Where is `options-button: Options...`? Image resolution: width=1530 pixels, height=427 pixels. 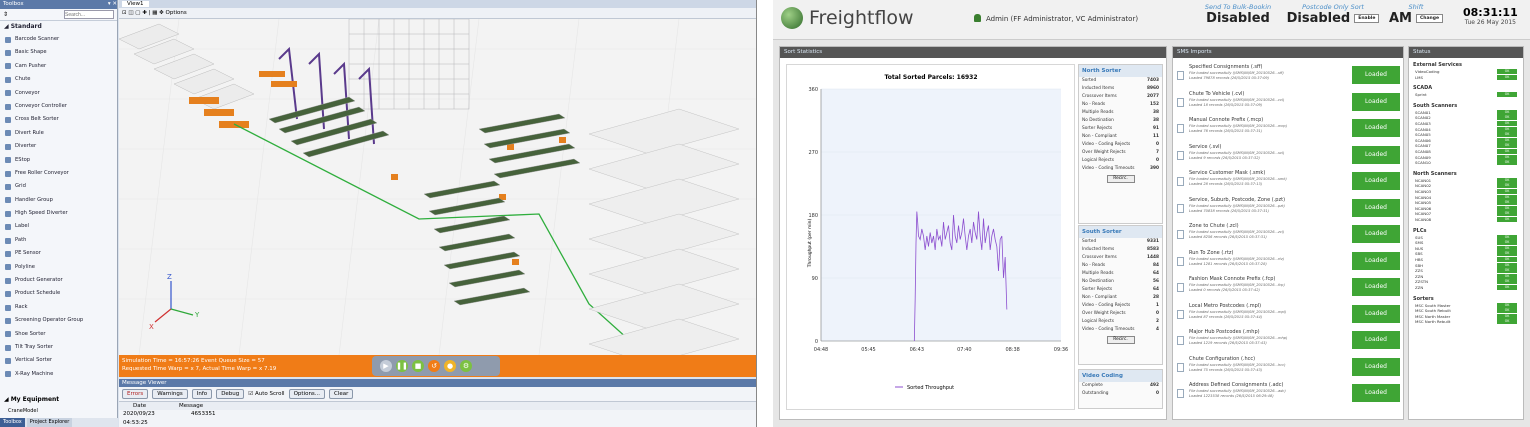
options-button: Options... is located at coordinates (307, 394).